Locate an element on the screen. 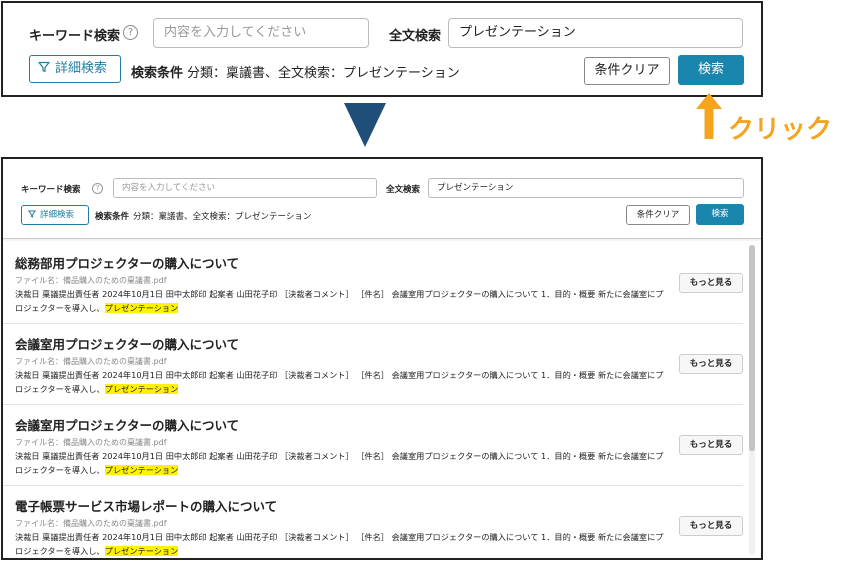  keyword-search-label-small: キーワード検索 is located at coordinates (51, 190).